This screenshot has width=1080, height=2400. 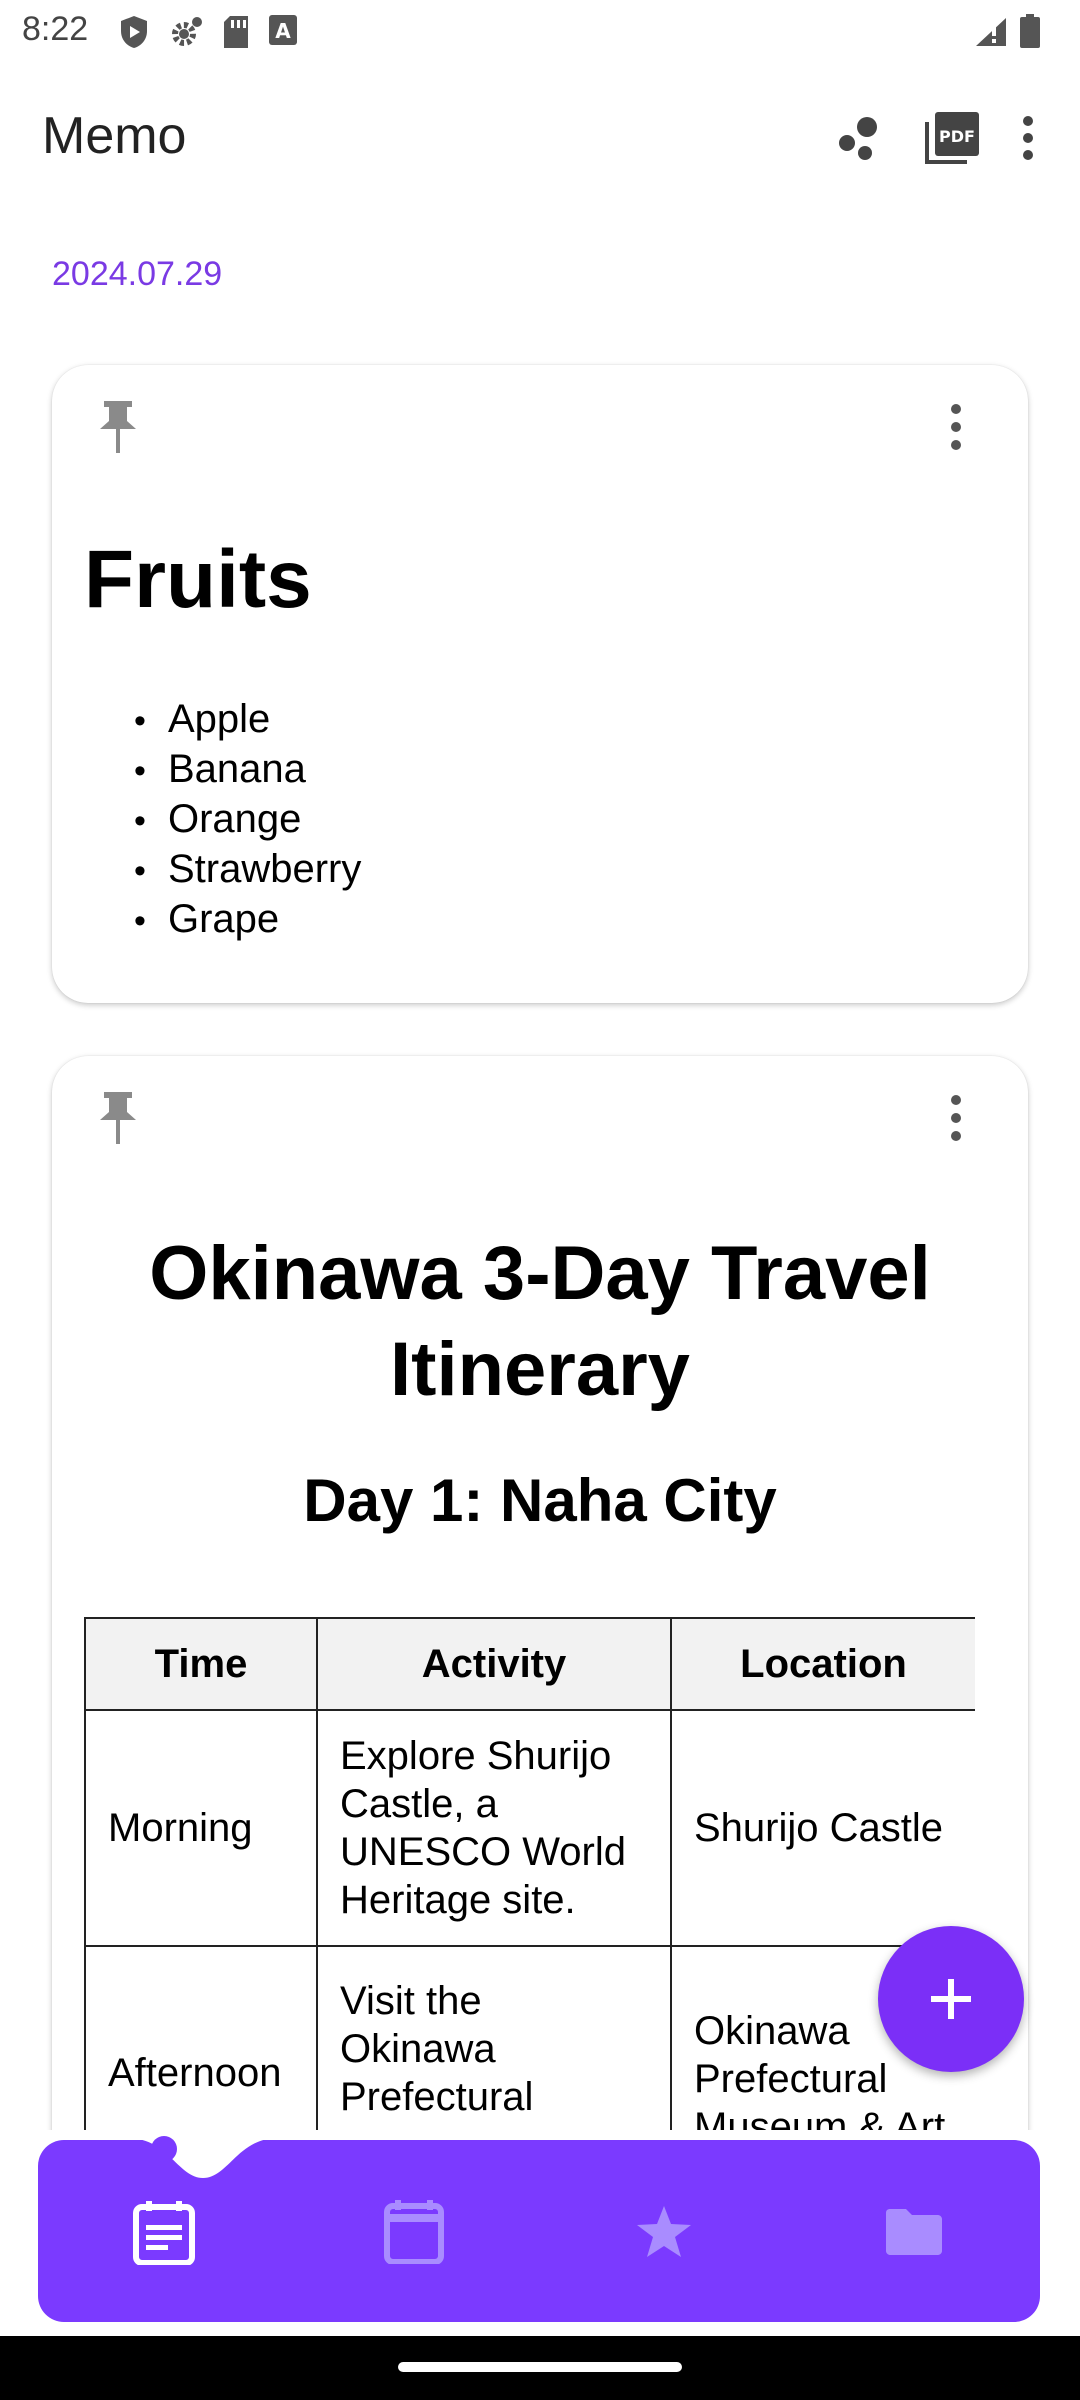 I want to click on app-actions: PDF, so click(x=936, y=138).